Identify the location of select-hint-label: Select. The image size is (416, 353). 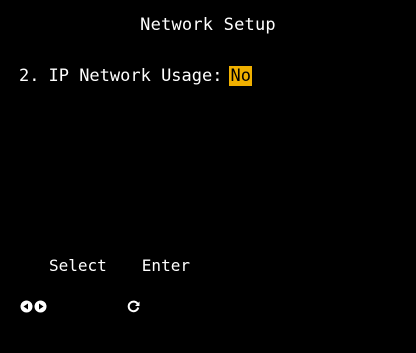
(78, 265).